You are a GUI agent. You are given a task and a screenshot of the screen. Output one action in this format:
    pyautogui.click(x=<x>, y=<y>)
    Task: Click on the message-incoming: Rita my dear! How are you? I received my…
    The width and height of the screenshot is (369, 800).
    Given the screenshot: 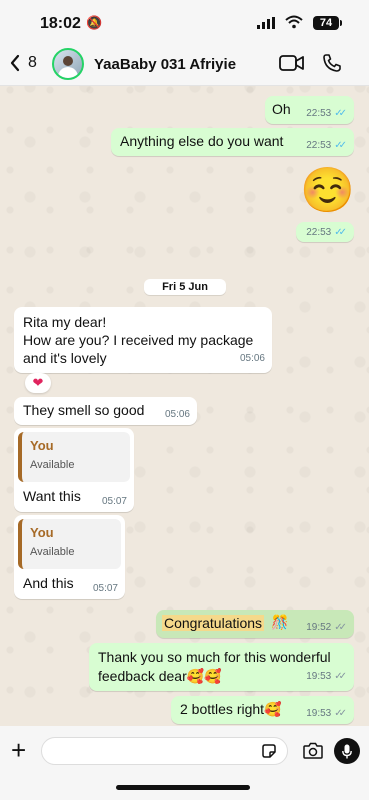 What is the action you would take?
    pyautogui.click(x=143, y=340)
    